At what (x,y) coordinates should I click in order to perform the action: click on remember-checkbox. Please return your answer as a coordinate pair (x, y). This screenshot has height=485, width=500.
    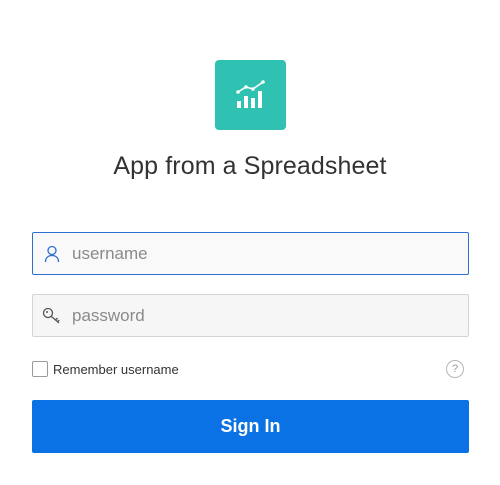
    Looking at the image, I should click on (40, 369).